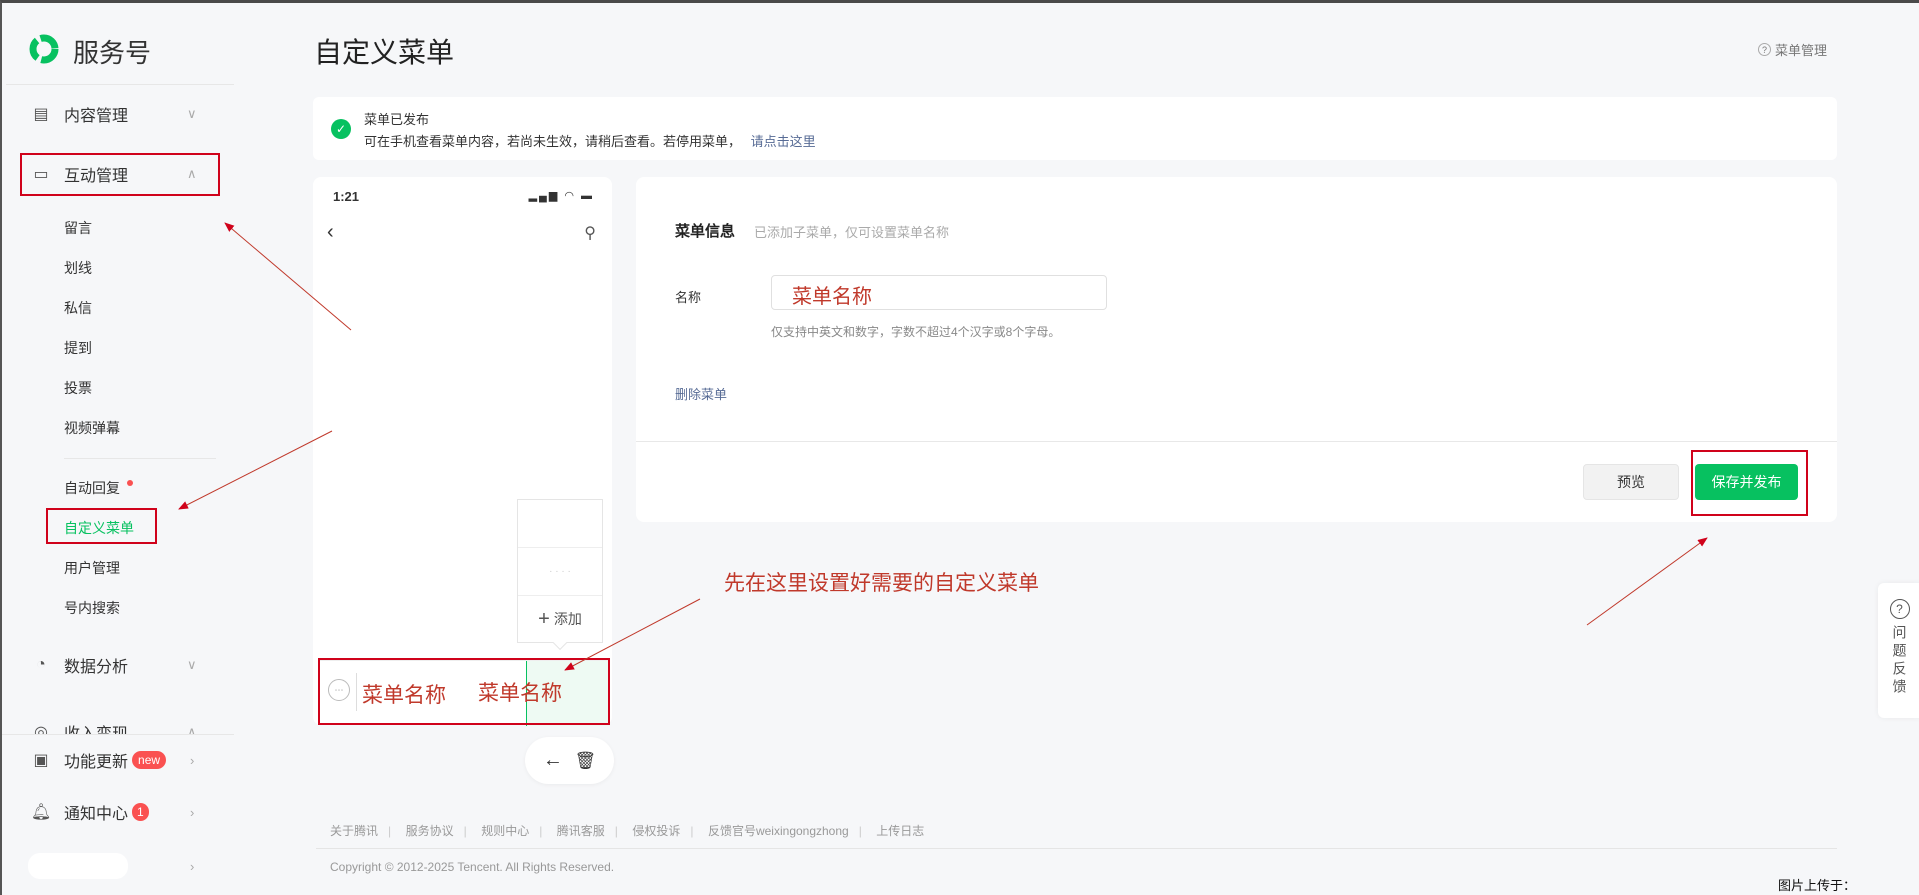  I want to click on feedback-tab: ? 问题反馈, so click(1898, 650).